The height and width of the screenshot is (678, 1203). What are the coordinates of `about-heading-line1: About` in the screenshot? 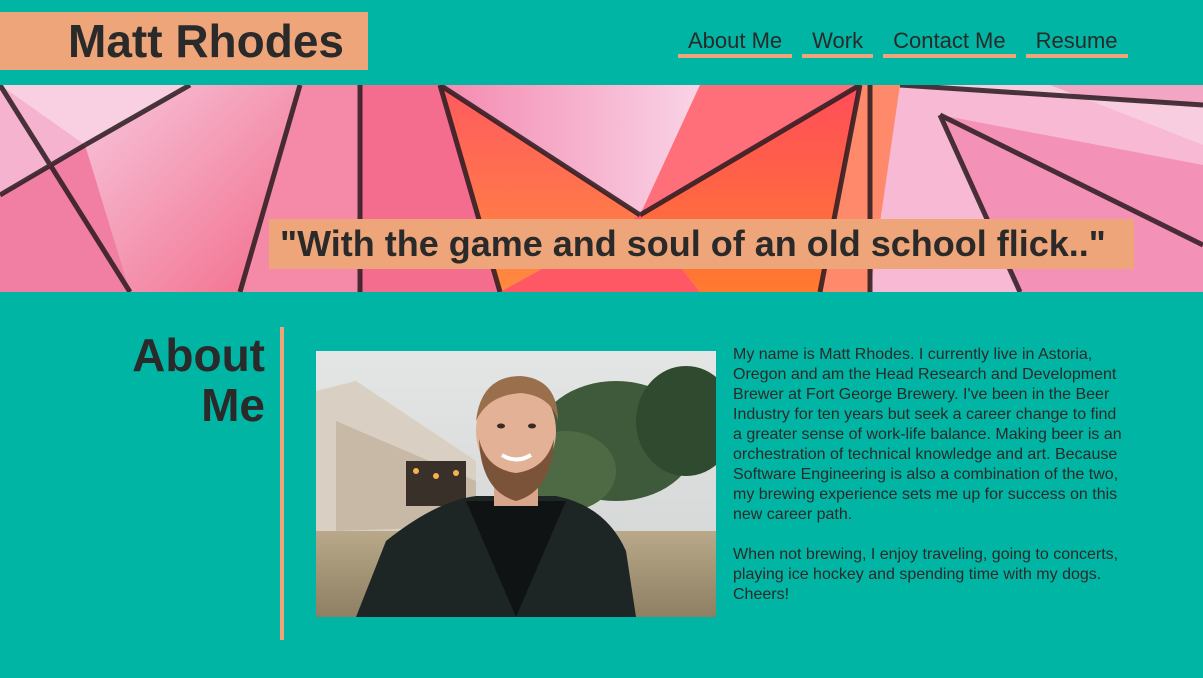 It's located at (198, 355).